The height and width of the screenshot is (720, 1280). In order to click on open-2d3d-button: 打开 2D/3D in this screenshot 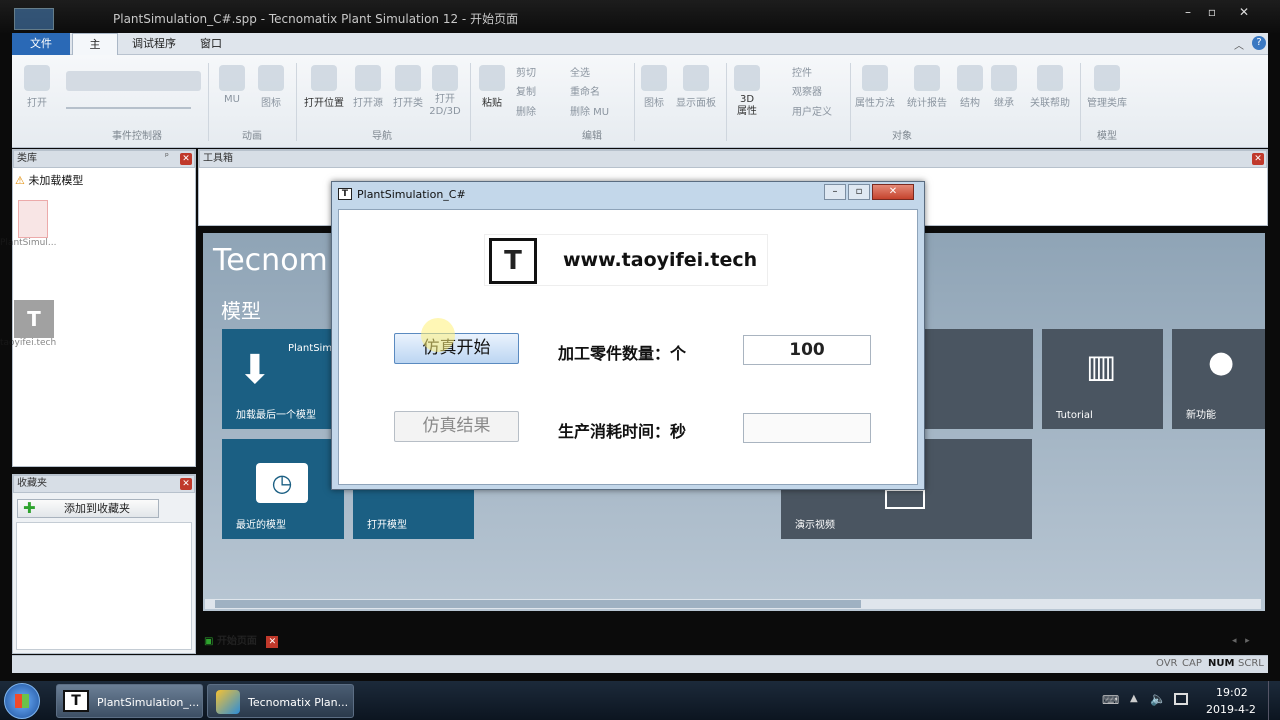, I will do `click(445, 91)`.